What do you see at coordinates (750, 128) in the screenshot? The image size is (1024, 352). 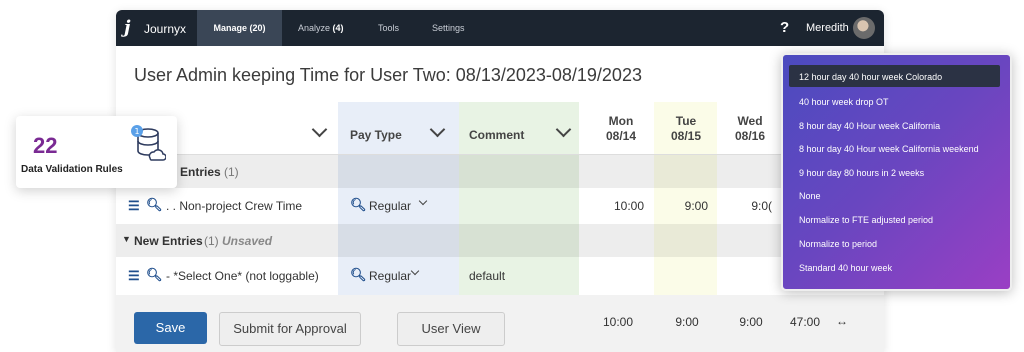 I see `day-header-wed: Wed 08/16` at bounding box center [750, 128].